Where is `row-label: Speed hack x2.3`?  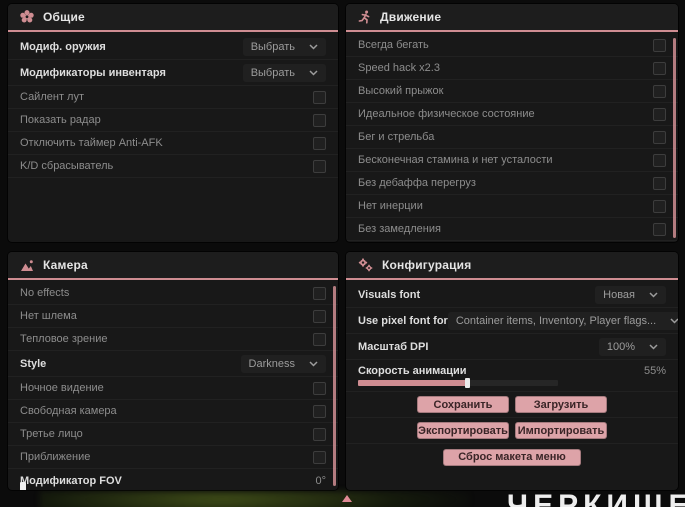
row-label: Speed hack x2.3 is located at coordinates (399, 68).